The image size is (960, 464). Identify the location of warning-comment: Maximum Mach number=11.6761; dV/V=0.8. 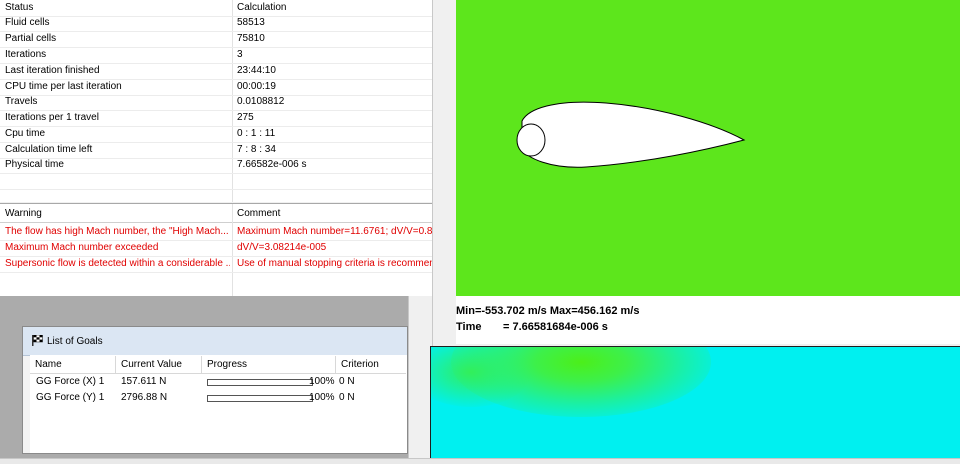
(334, 231).